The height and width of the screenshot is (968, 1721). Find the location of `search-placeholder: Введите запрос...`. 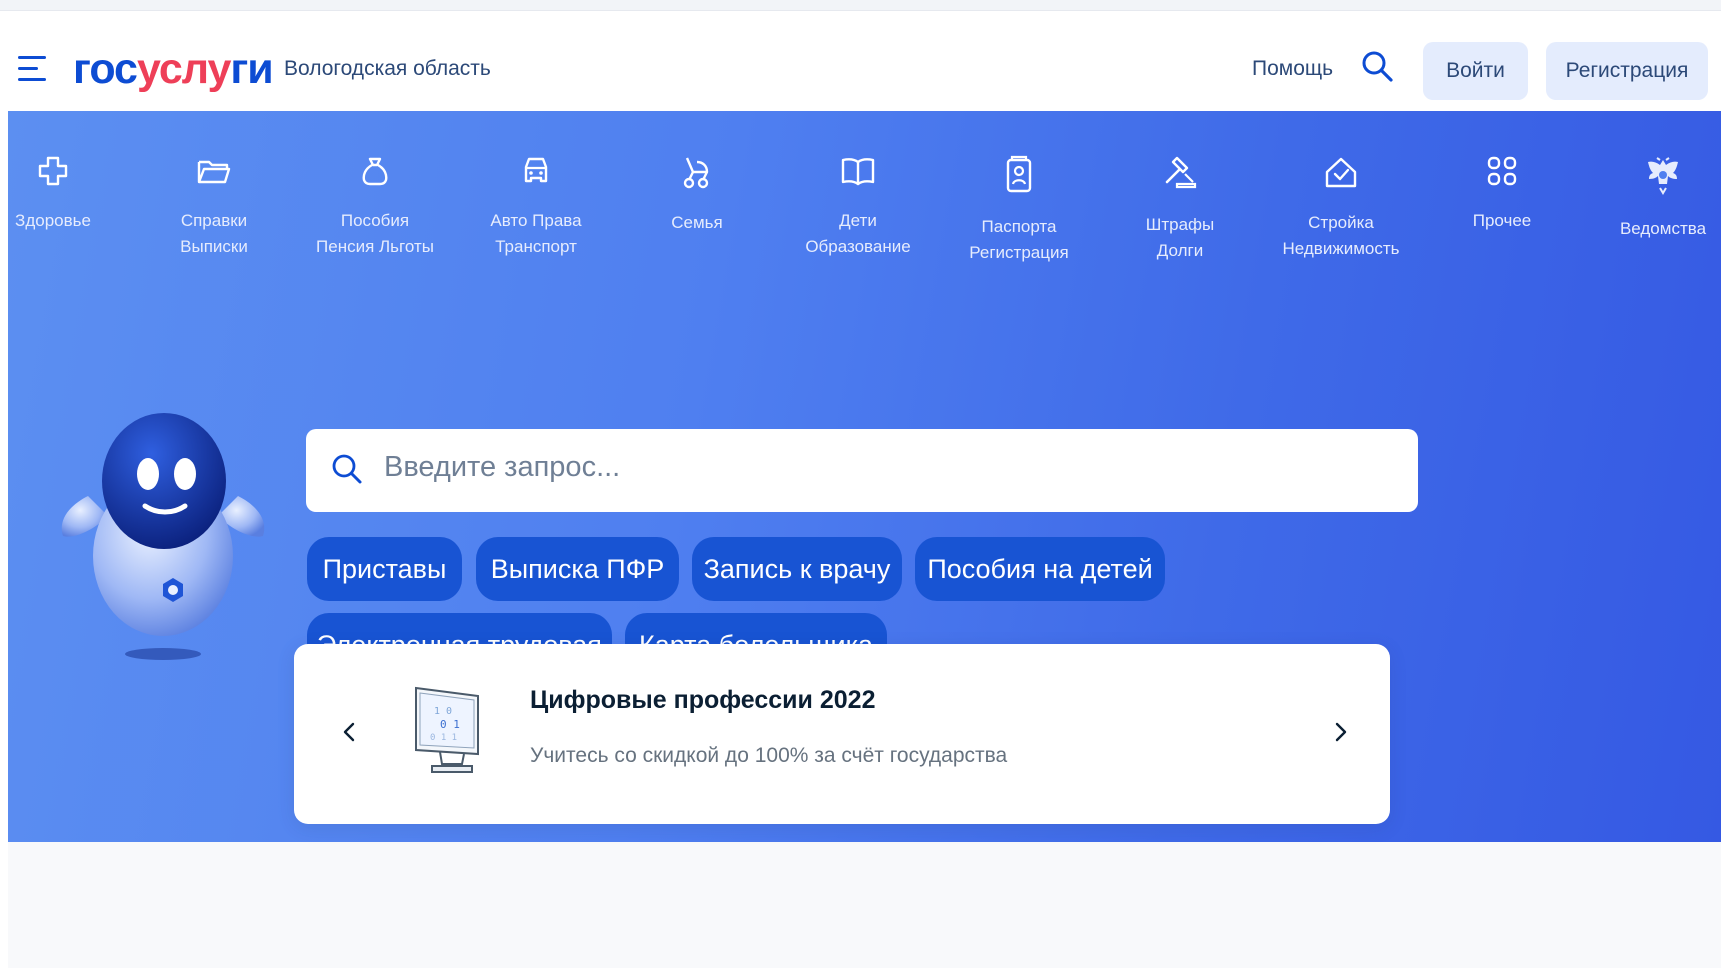

search-placeholder: Введите запрос... is located at coordinates (502, 467).